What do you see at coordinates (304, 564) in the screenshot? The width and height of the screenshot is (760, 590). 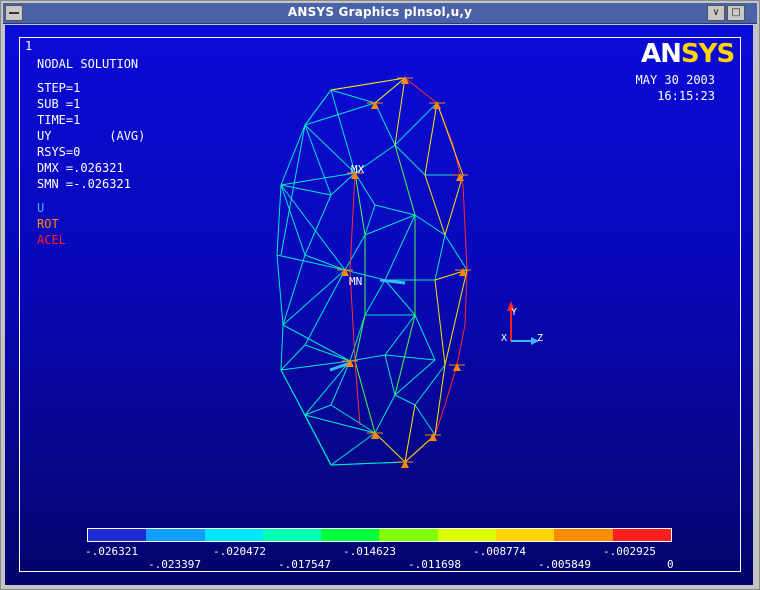 I see `contour-label: -.017547` at bounding box center [304, 564].